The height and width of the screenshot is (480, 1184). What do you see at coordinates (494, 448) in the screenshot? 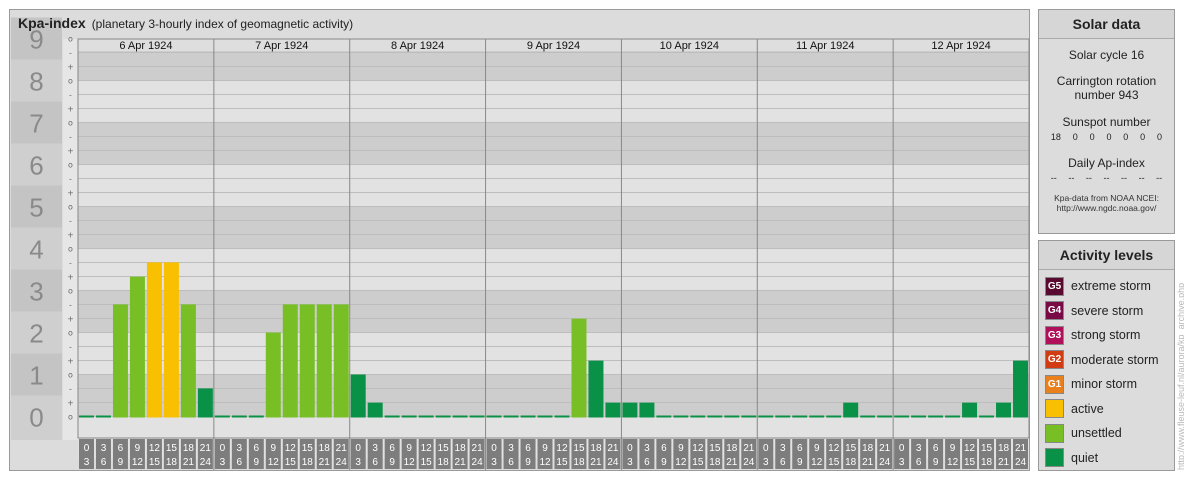
I see `interval-start-label: 0` at bounding box center [494, 448].